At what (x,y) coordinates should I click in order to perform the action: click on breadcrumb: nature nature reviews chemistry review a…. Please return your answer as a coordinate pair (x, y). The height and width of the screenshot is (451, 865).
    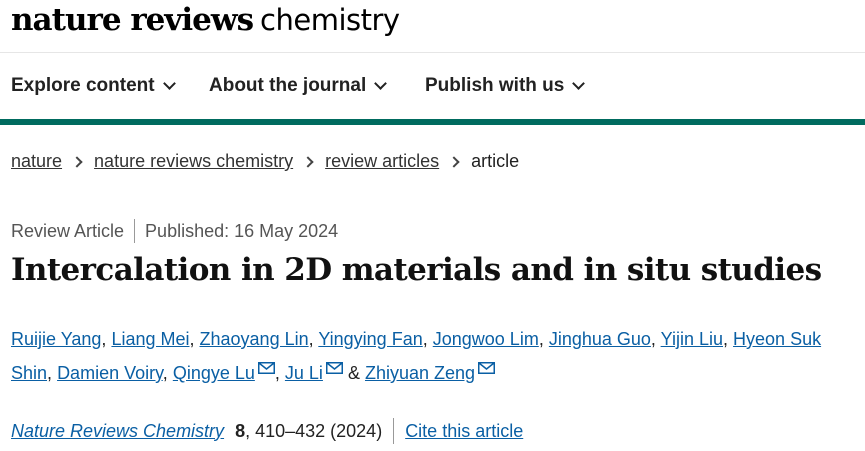
    Looking at the image, I should click on (265, 161).